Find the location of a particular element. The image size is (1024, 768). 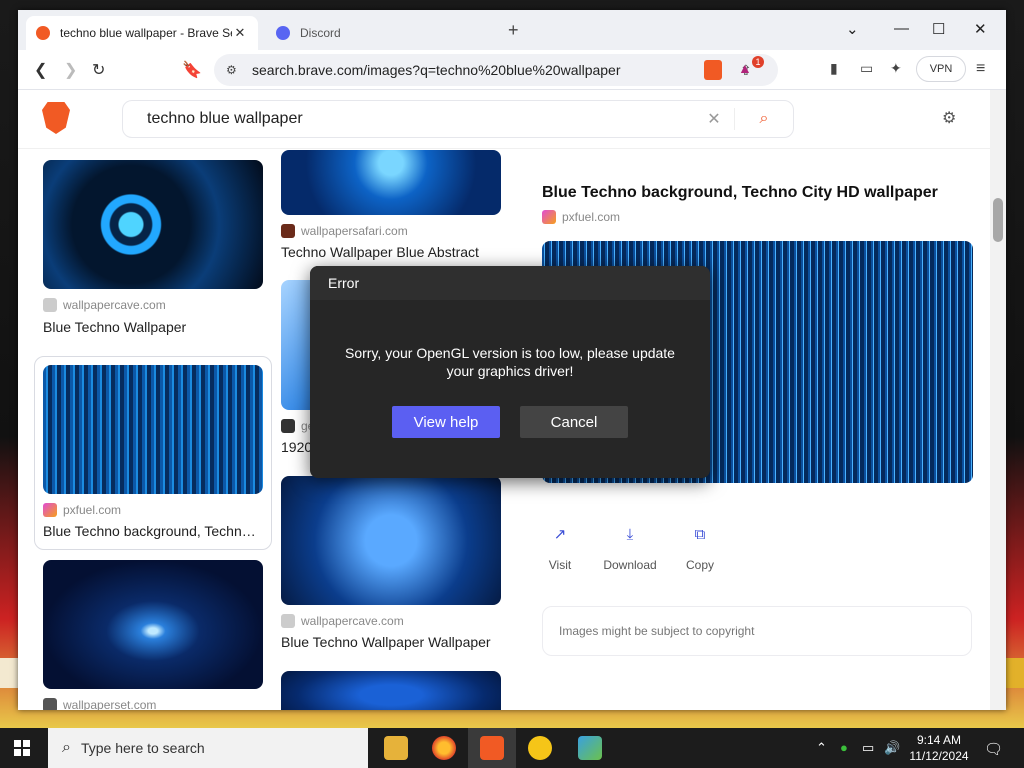

close-window-button: ✕ is located at coordinates (980, 29).